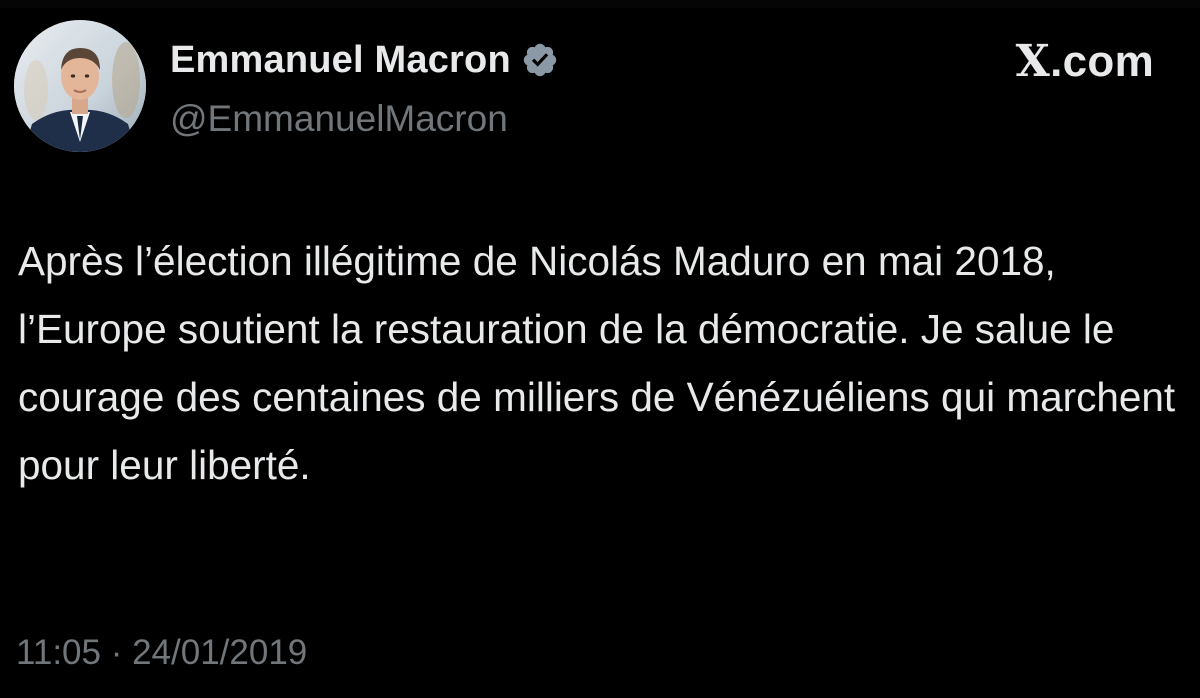 Image resolution: width=1200 pixels, height=698 pixels. What do you see at coordinates (364, 88) in the screenshot?
I see `author-block: Emmanuel Macron @EmmanuelMacron` at bounding box center [364, 88].